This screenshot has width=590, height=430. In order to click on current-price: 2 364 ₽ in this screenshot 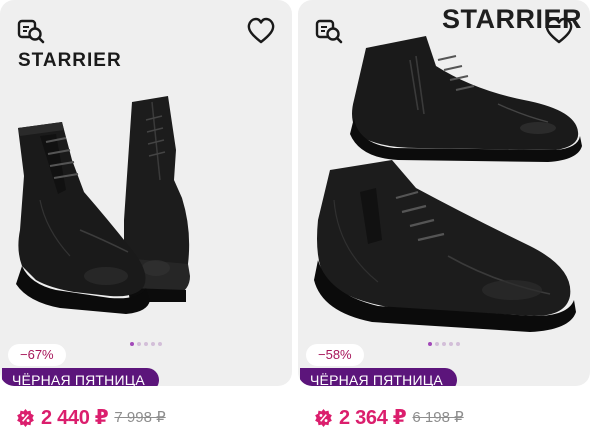, I will do `click(373, 417)`.